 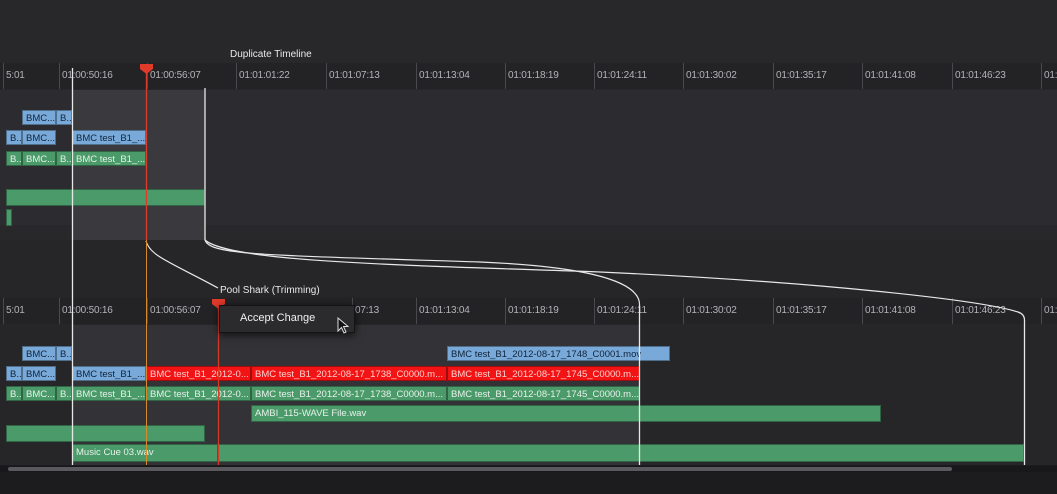 I want to click on accept-change-menu-item: Accept Change, so click(x=277, y=318).